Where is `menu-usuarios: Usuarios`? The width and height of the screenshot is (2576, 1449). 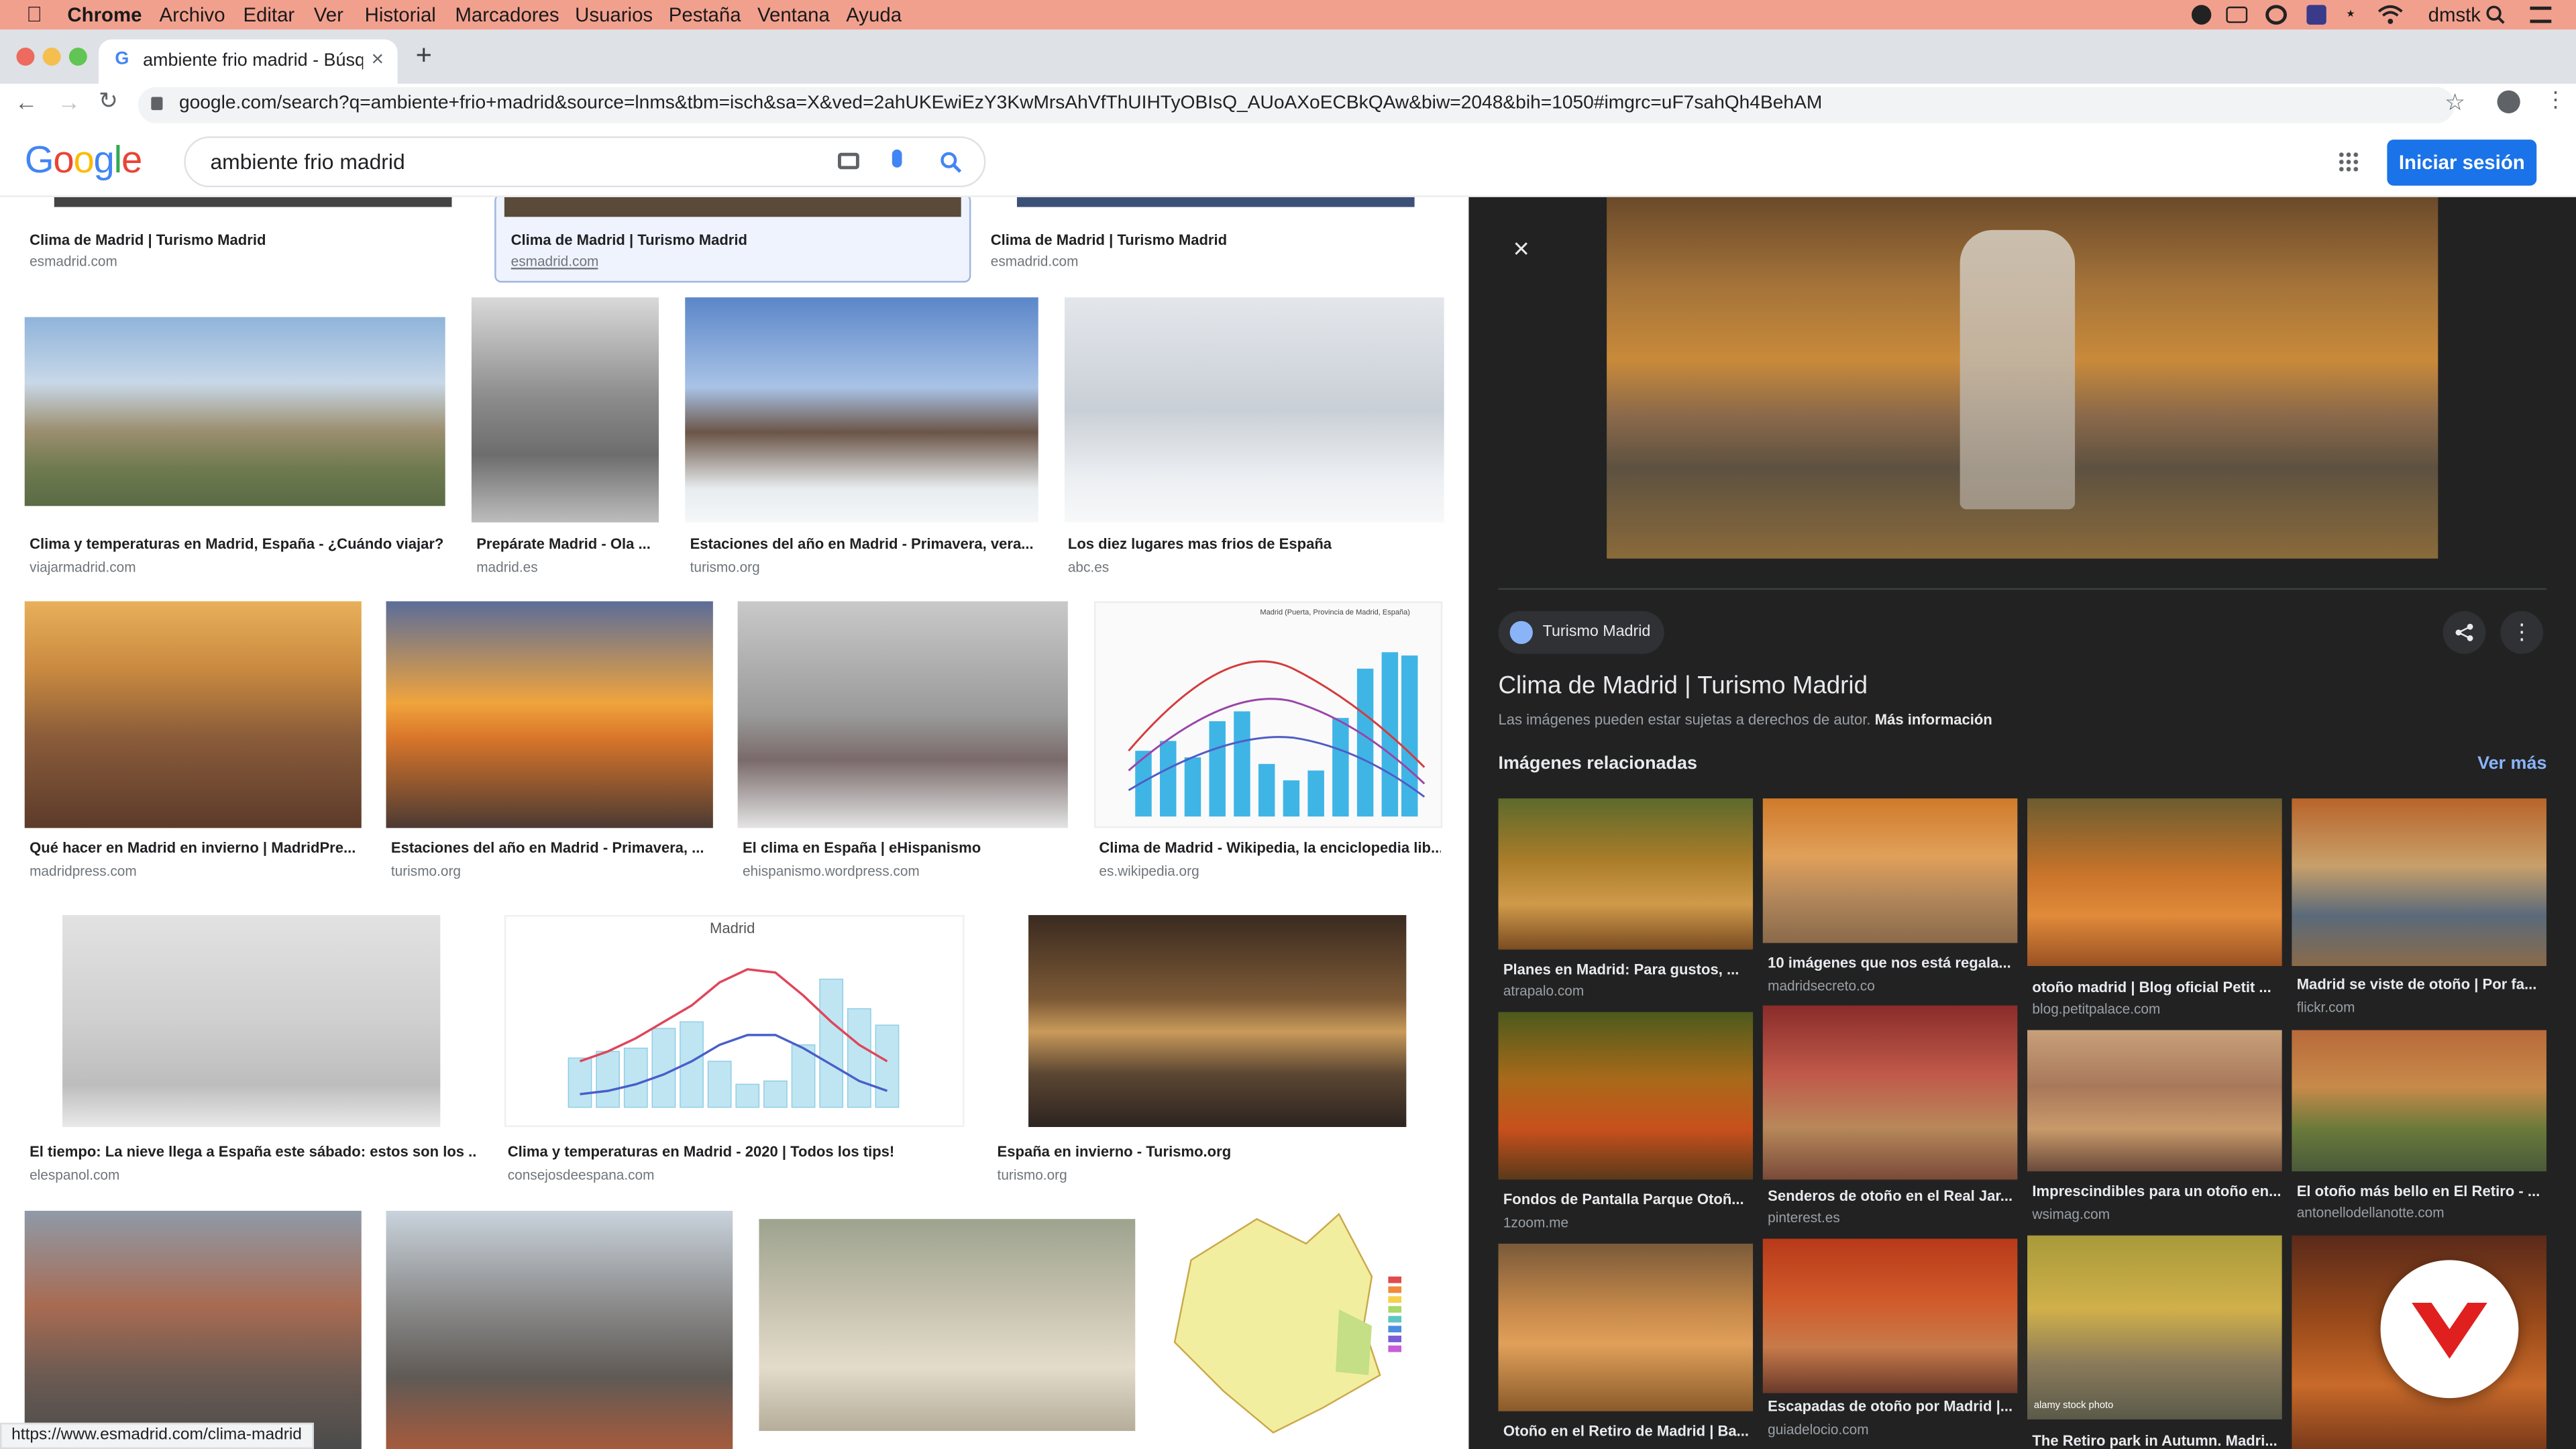
menu-usuarios: Usuarios is located at coordinates (614, 14).